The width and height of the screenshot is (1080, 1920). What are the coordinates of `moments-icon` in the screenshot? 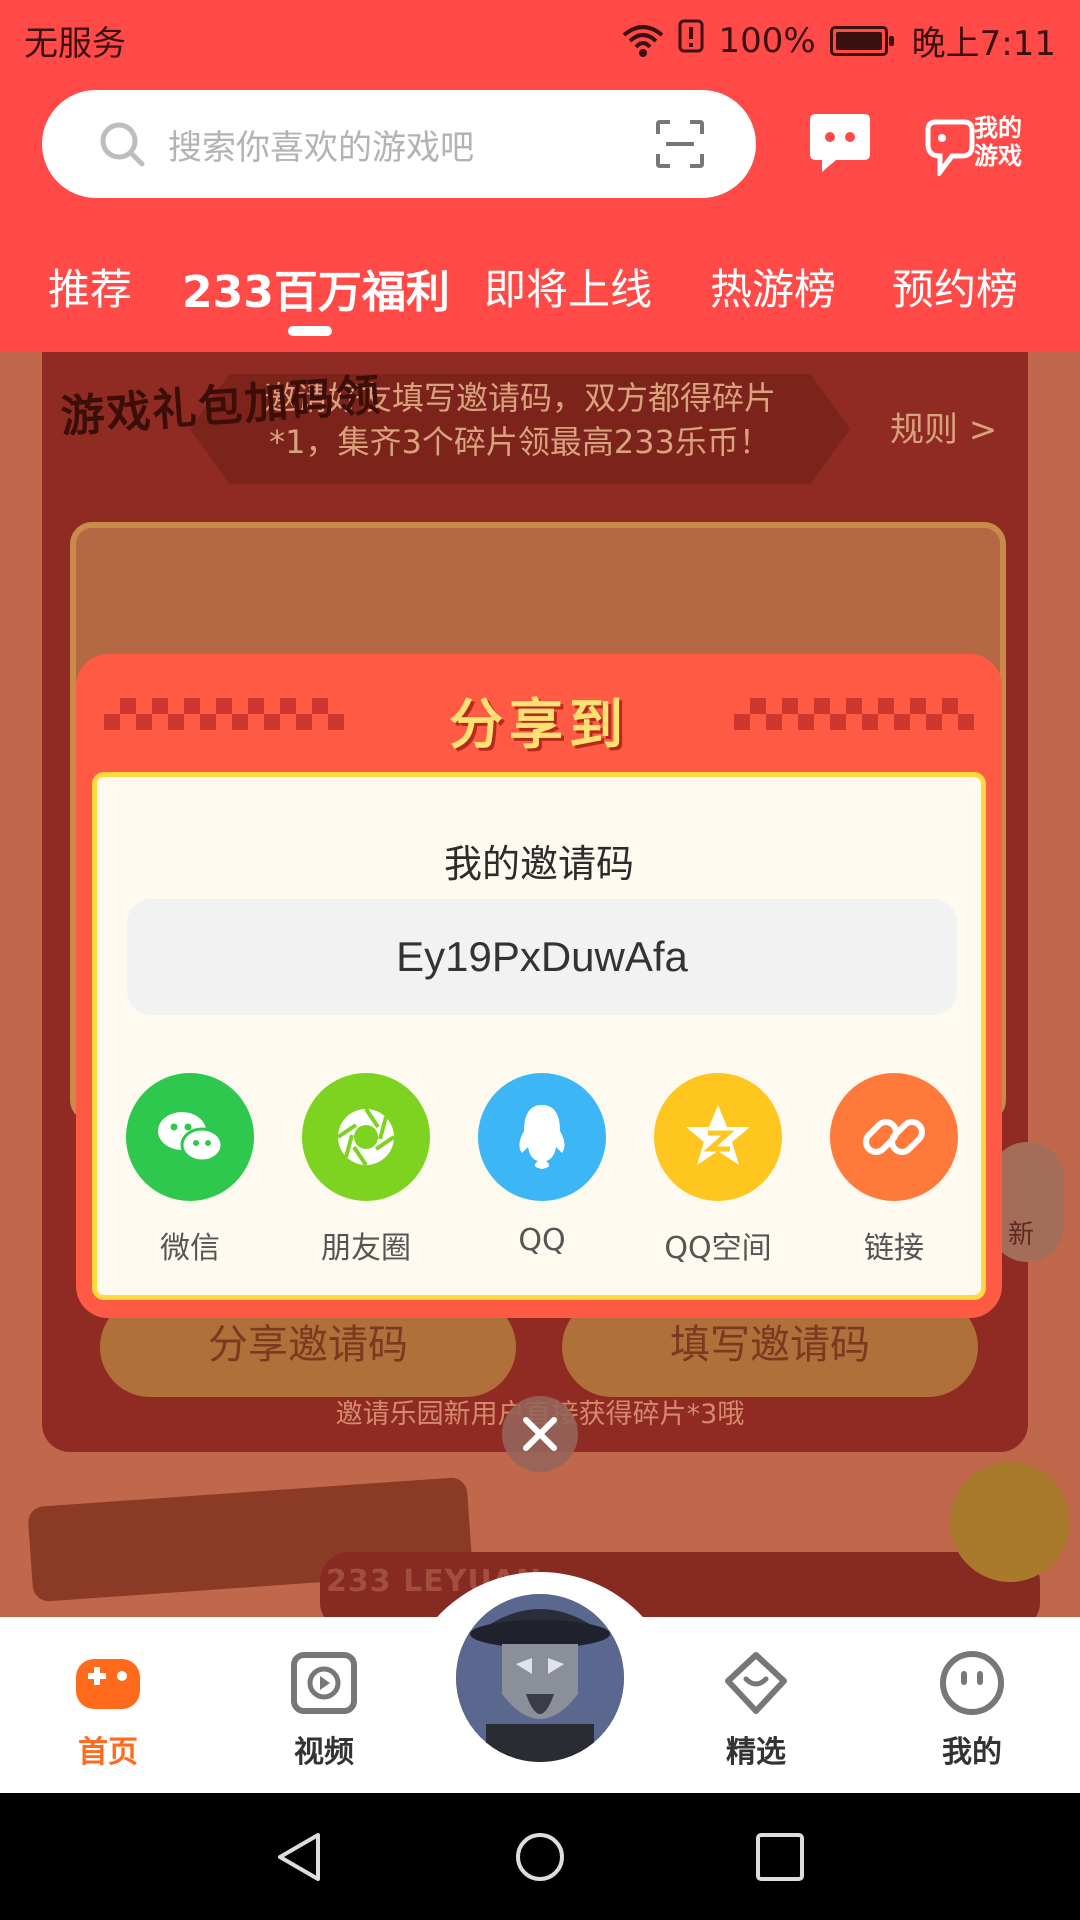 It's located at (366, 1137).